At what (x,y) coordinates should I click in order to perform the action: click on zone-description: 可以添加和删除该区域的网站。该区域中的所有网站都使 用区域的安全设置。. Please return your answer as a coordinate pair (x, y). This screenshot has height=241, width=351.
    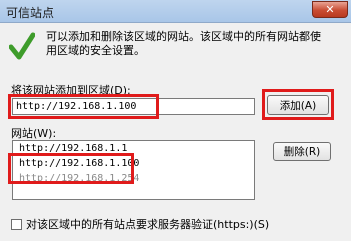
    Looking at the image, I should click on (196, 44).